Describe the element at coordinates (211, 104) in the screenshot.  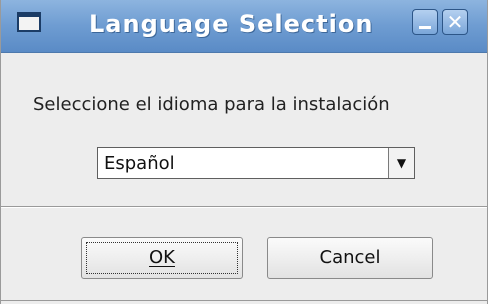
I see `language-prompt: Seleccione el idioma para la instalación` at that location.